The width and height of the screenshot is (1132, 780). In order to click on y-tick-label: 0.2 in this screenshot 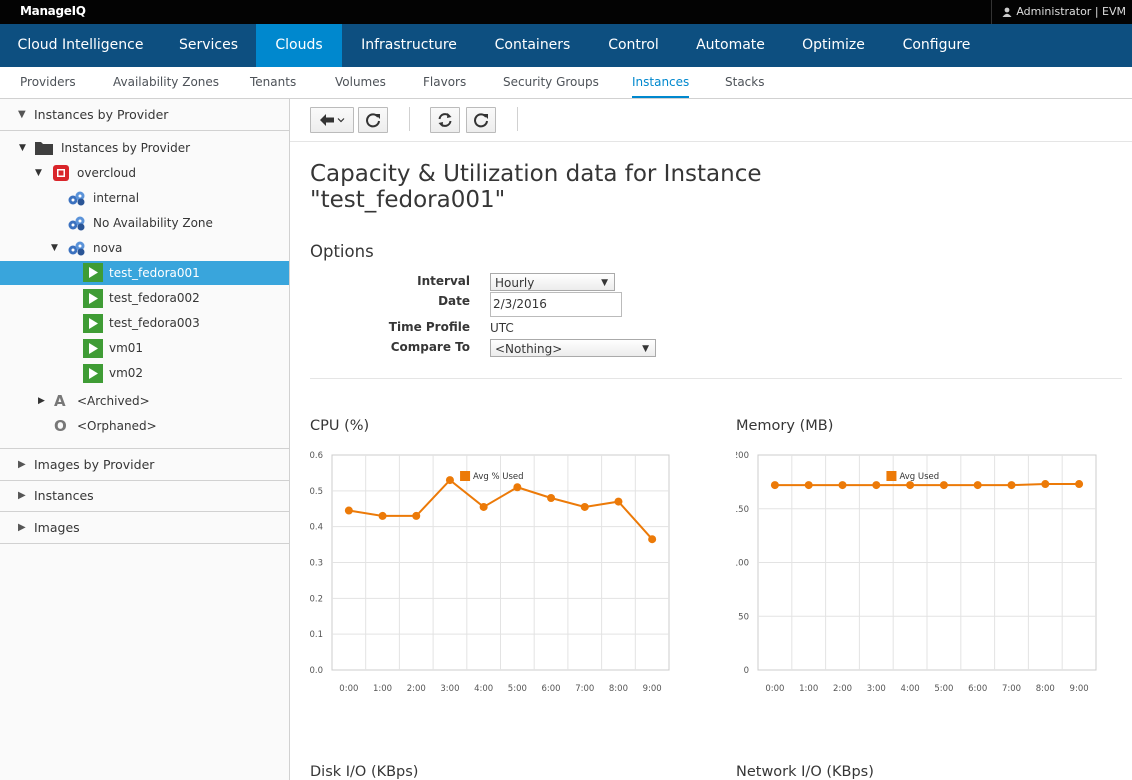, I will do `click(316, 599)`.